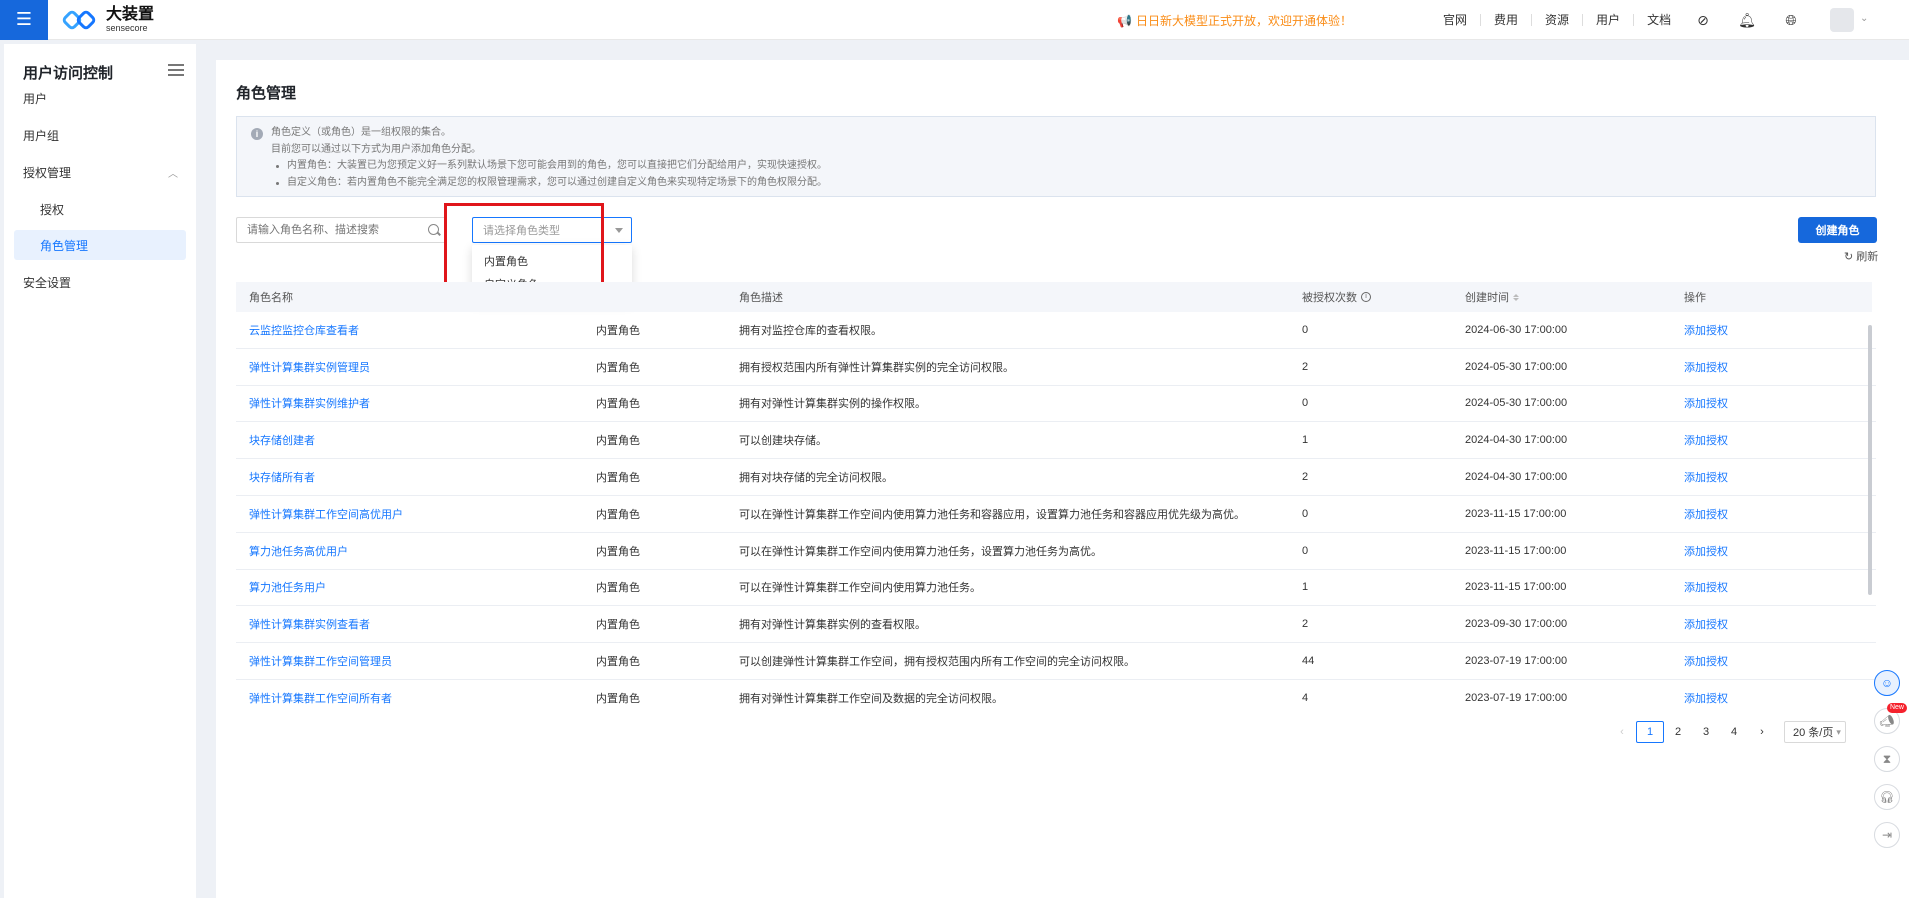 Image resolution: width=1909 pixels, height=898 pixels. What do you see at coordinates (1516, 587) in the screenshot?
I see `created-time-cell: 2023-11-15 17:00:00` at bounding box center [1516, 587].